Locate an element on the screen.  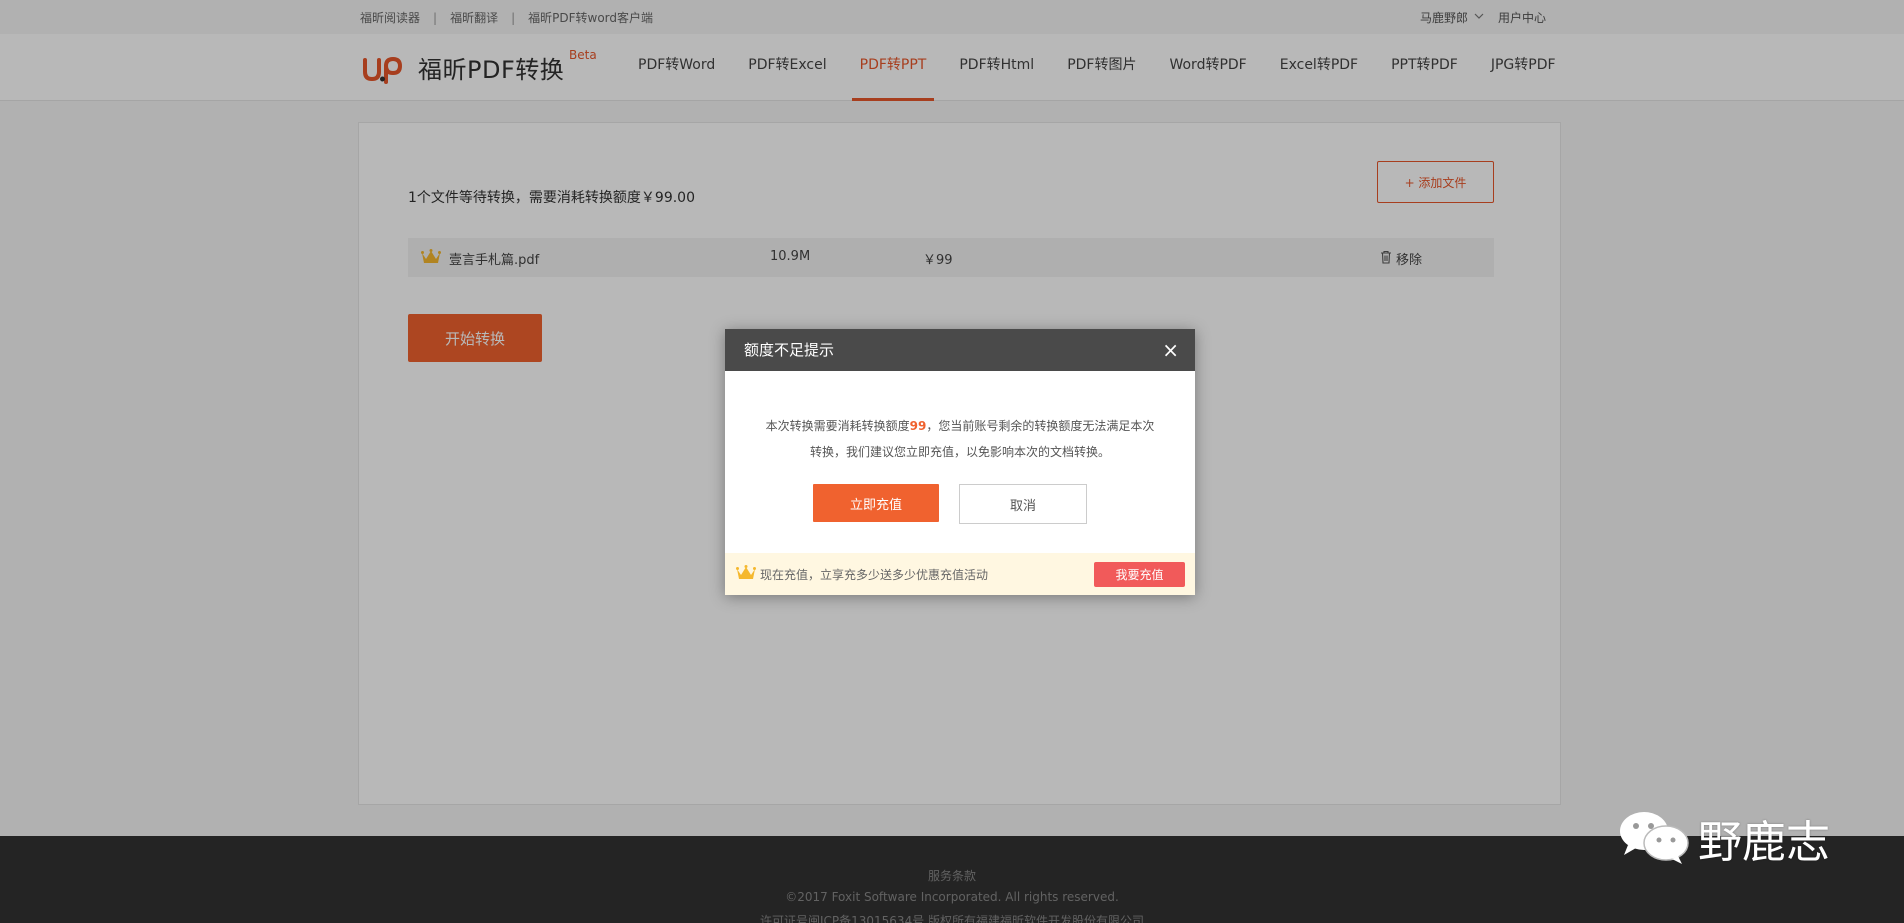
watermark: 野鹿志 is located at coordinates (1723, 838).